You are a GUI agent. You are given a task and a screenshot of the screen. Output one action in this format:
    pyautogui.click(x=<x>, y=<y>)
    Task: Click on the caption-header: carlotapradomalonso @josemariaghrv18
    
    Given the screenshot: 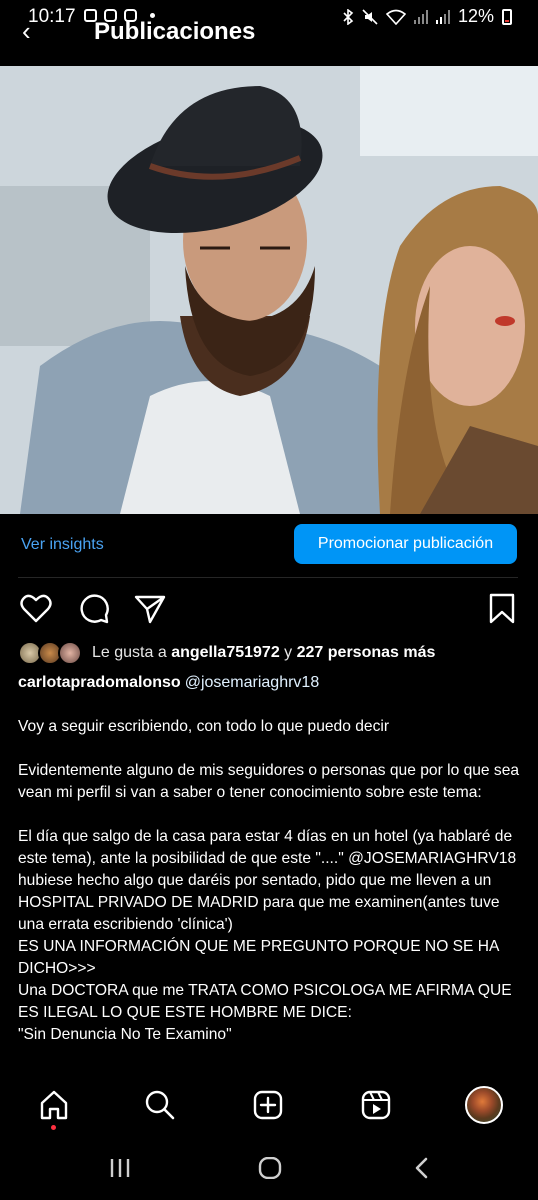 What is the action you would take?
    pyautogui.click(x=168, y=683)
    